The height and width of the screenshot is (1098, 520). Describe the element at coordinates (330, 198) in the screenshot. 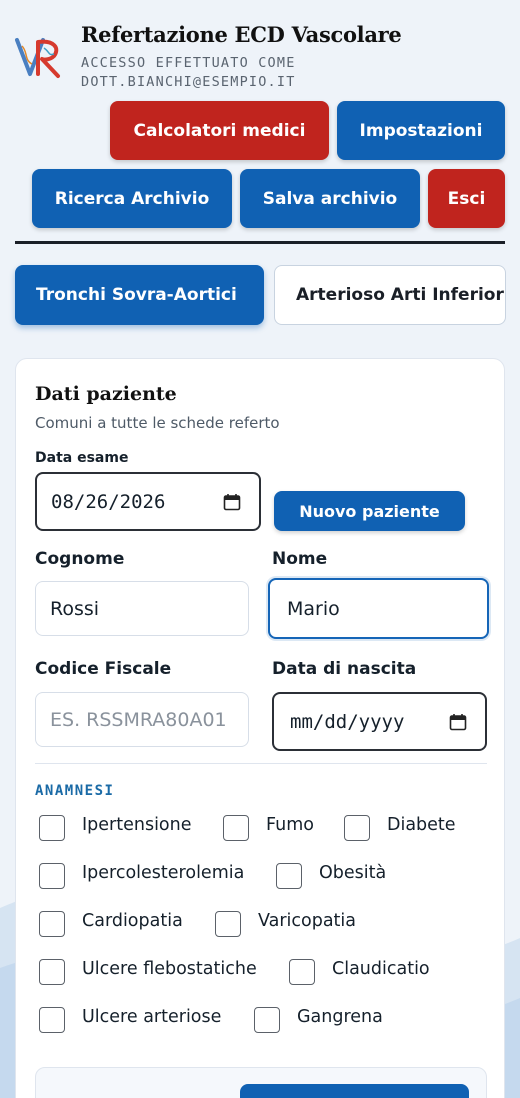

I see `save-archive-button: Salva archivio` at that location.